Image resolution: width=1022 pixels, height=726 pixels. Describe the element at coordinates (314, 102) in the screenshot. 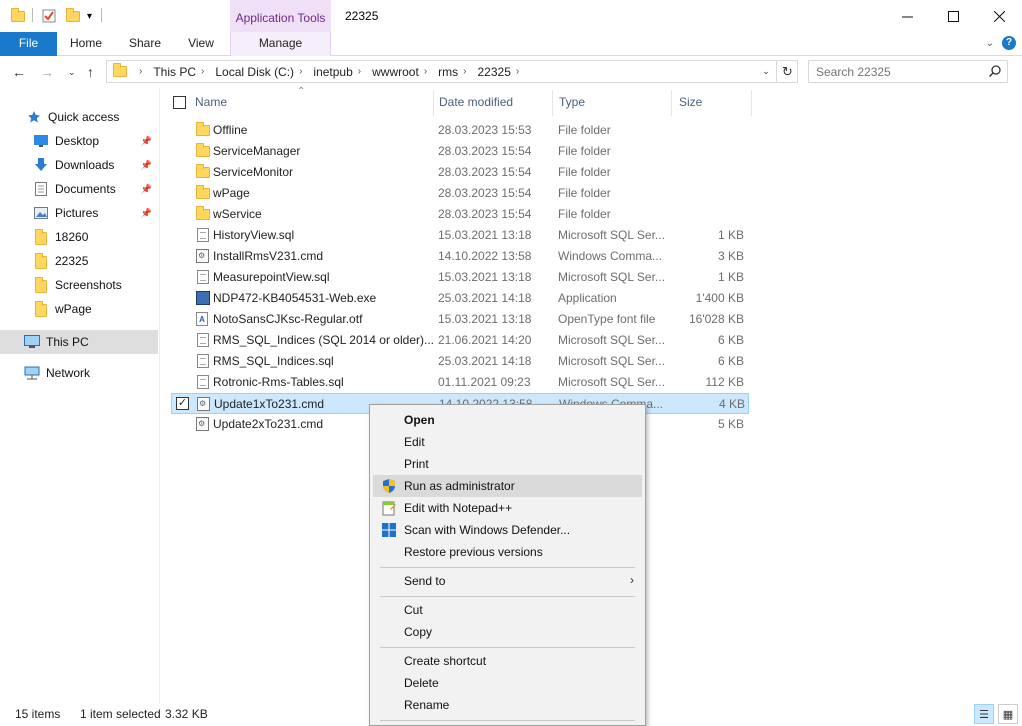

I see `column-header-name: Name` at that location.